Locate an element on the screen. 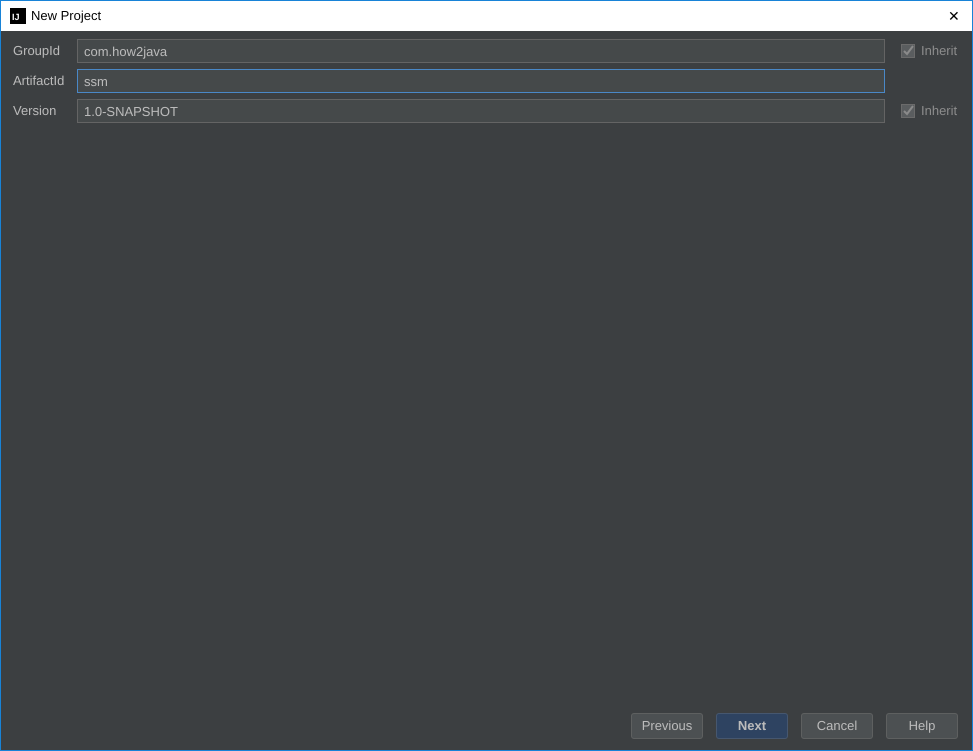  text-field: com.how2java is located at coordinates (481, 51).